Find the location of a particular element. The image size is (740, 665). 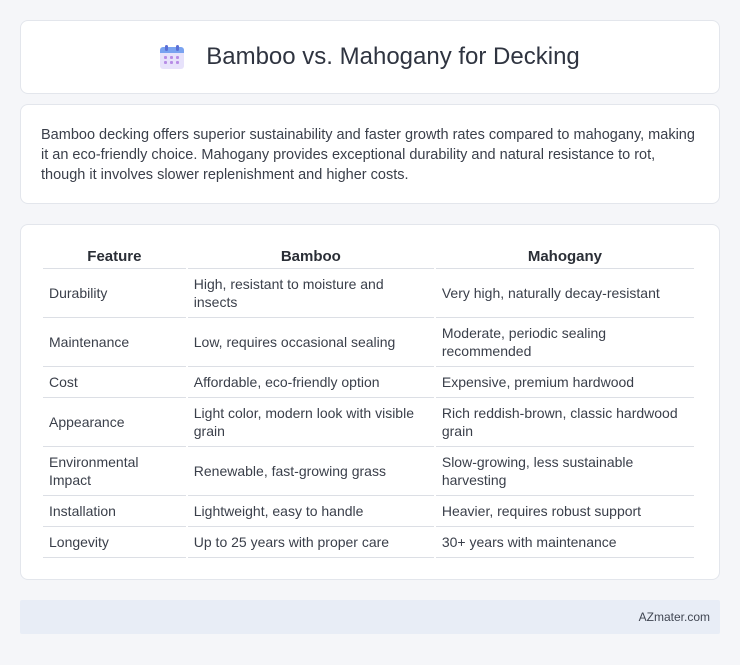

feature-cell: Maintenance is located at coordinates (114, 342).